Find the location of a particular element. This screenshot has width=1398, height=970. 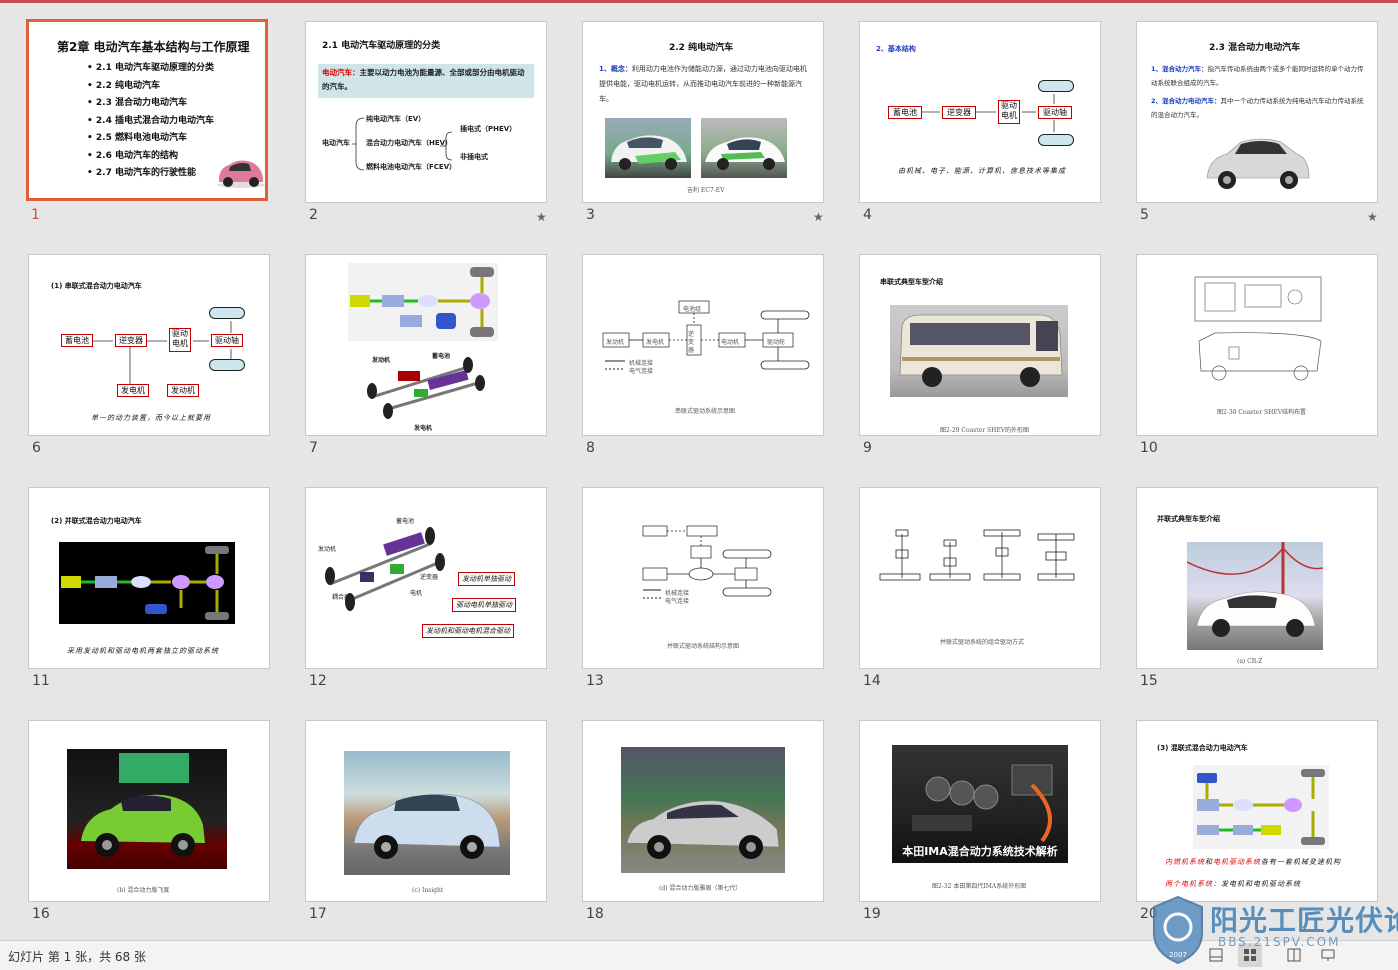

slide-thumbnail-18: (d) 混合动力版雅阁（第七代） is located at coordinates (703, 811).